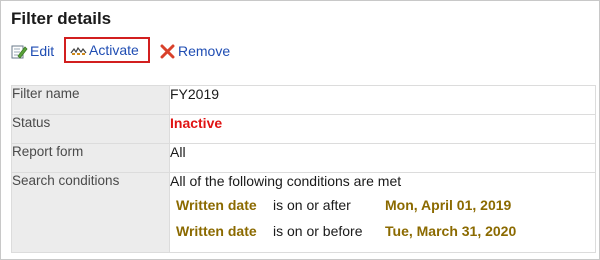 This screenshot has height=260, width=600. What do you see at coordinates (448, 205) in the screenshot?
I see `condition-date: Mon, April 01, 2019` at bounding box center [448, 205].